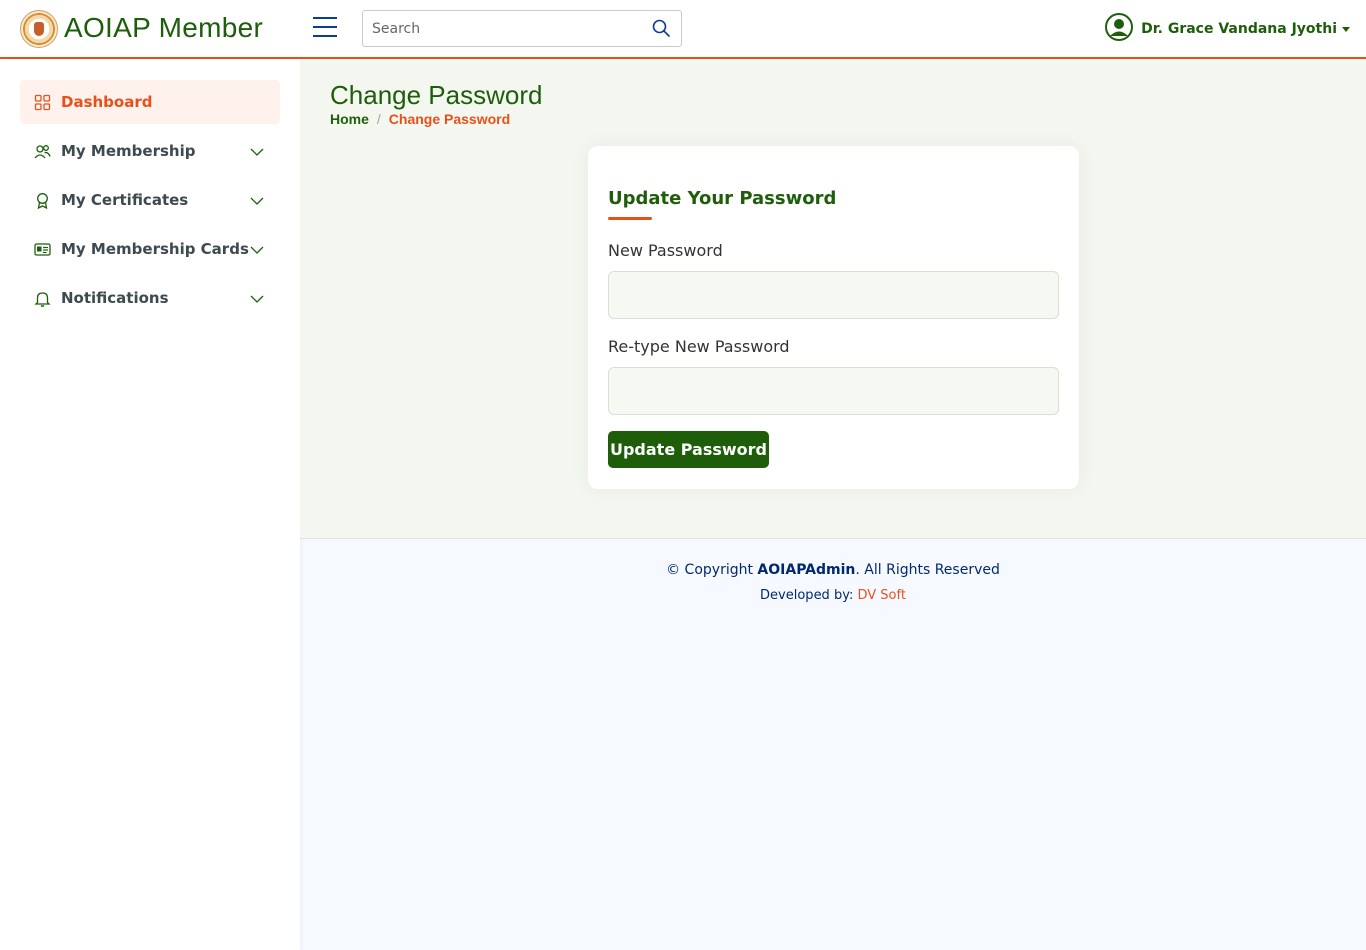 The width and height of the screenshot is (1366, 950). What do you see at coordinates (449, 119) in the screenshot?
I see `breadcrumb-current: Change Password` at bounding box center [449, 119].